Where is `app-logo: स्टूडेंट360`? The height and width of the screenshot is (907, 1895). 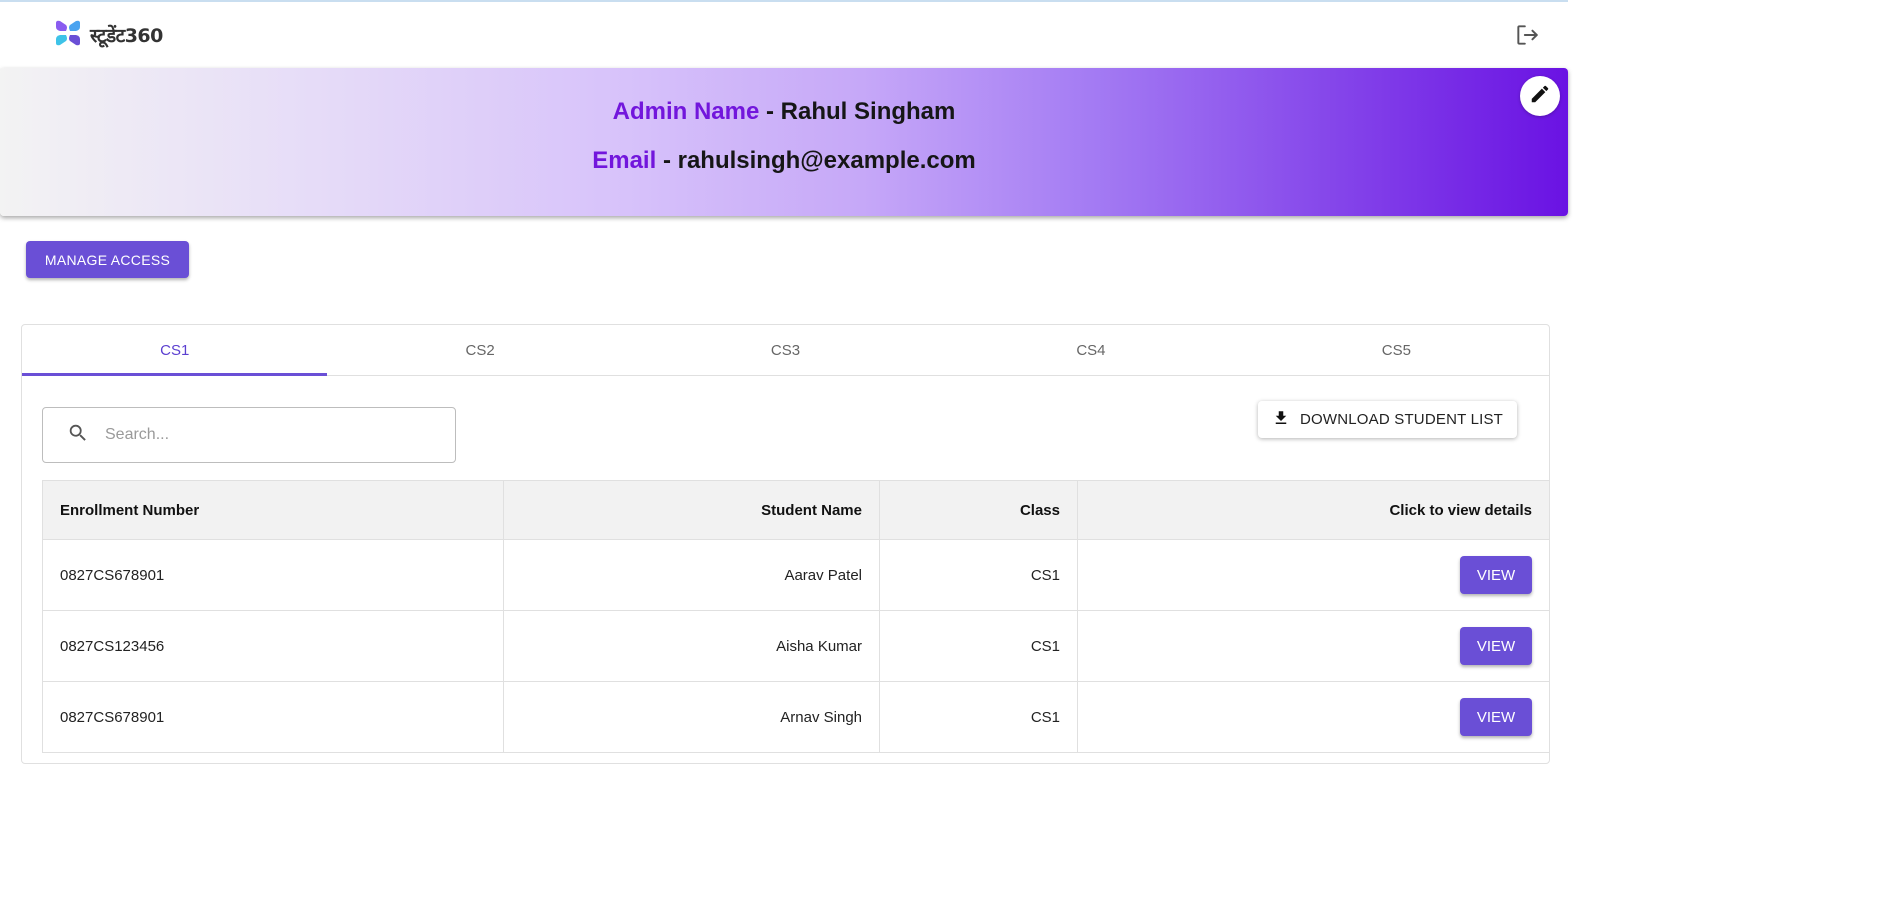
app-logo: स्टूडेंट360 is located at coordinates (107, 35).